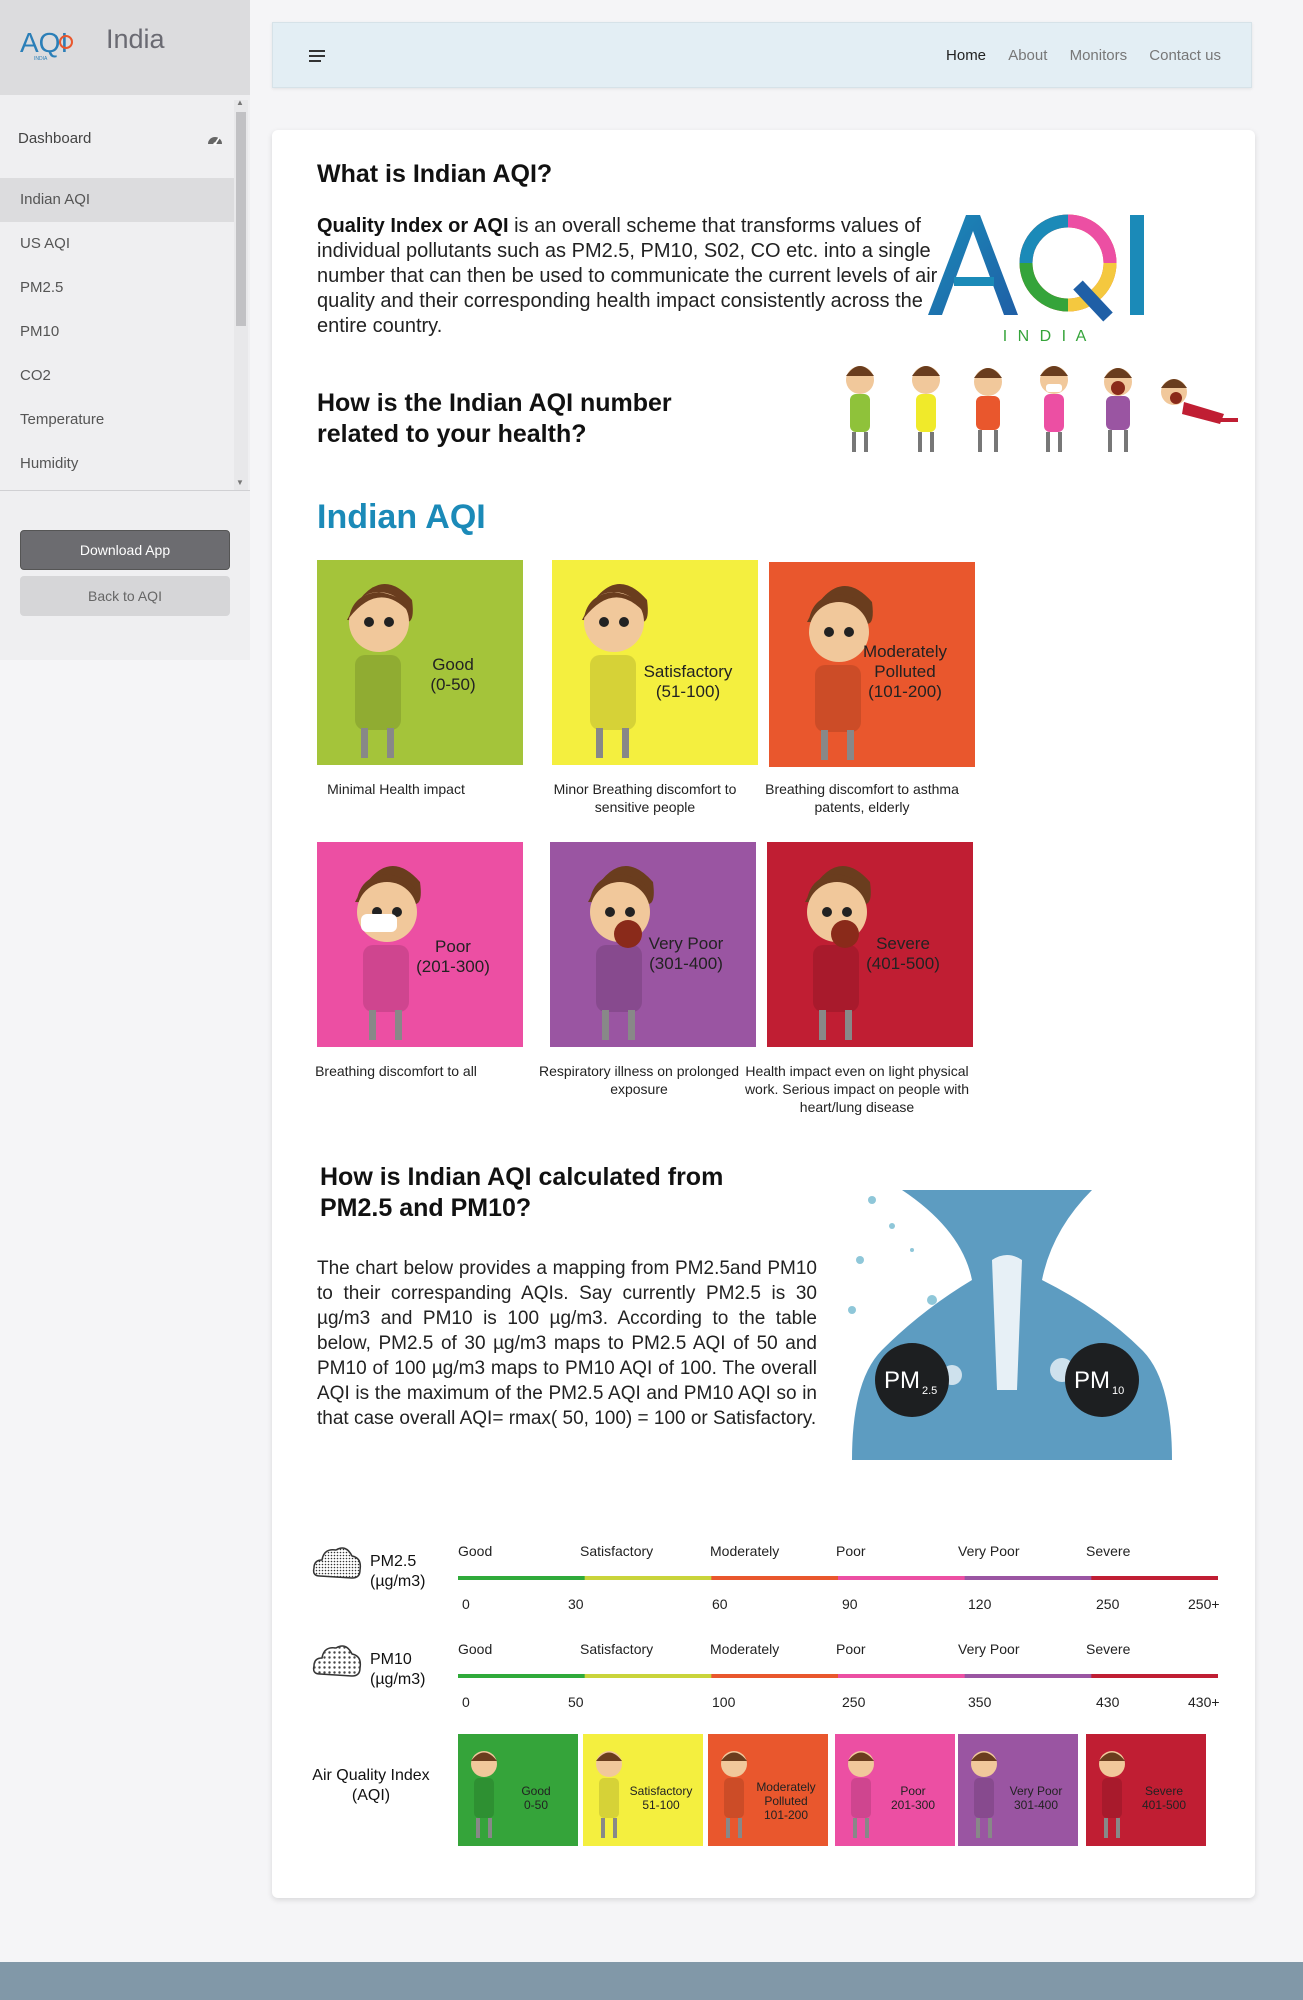 This screenshot has width=1303, height=2000. What do you see at coordinates (1108, 1702) in the screenshot?
I see `scale-tick-label: 430` at bounding box center [1108, 1702].